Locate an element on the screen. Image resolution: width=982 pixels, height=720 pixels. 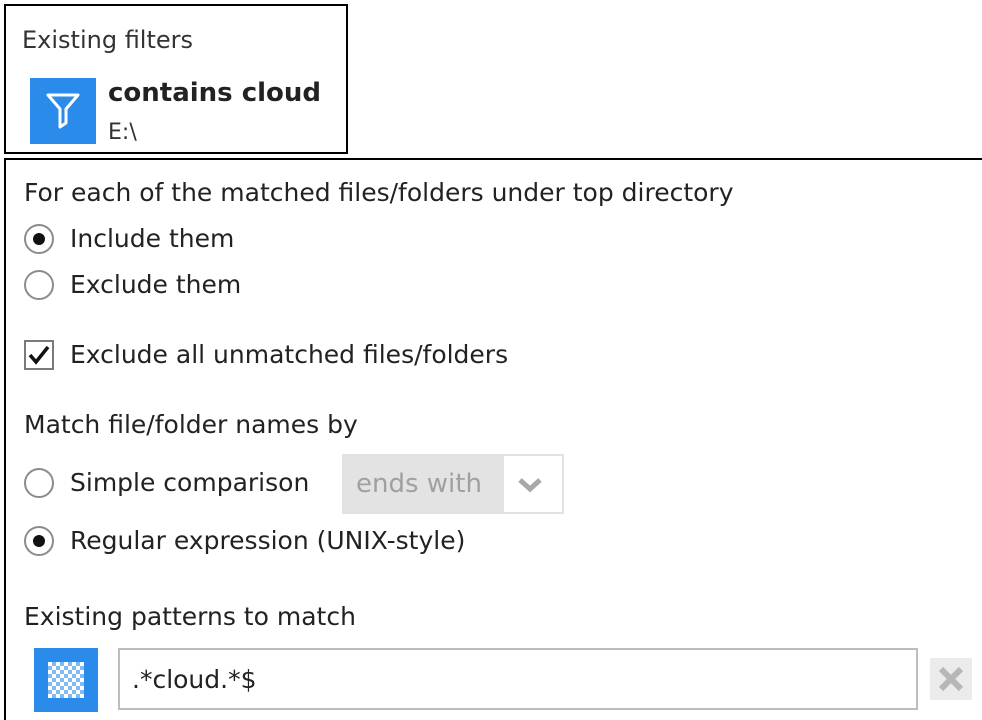
comparison-select-value: ends with is located at coordinates (424, 484).